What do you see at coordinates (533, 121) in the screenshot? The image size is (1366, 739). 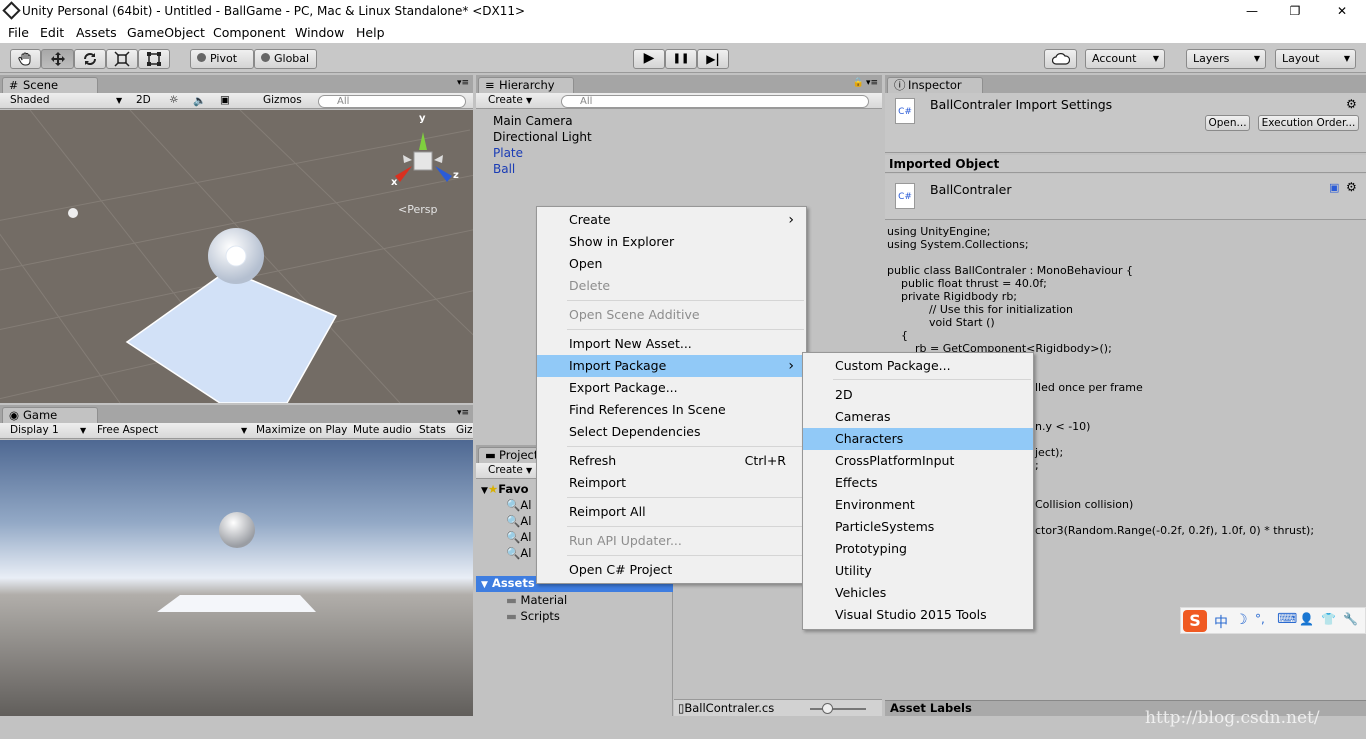 I see `hierarchy-item: Main Camera` at bounding box center [533, 121].